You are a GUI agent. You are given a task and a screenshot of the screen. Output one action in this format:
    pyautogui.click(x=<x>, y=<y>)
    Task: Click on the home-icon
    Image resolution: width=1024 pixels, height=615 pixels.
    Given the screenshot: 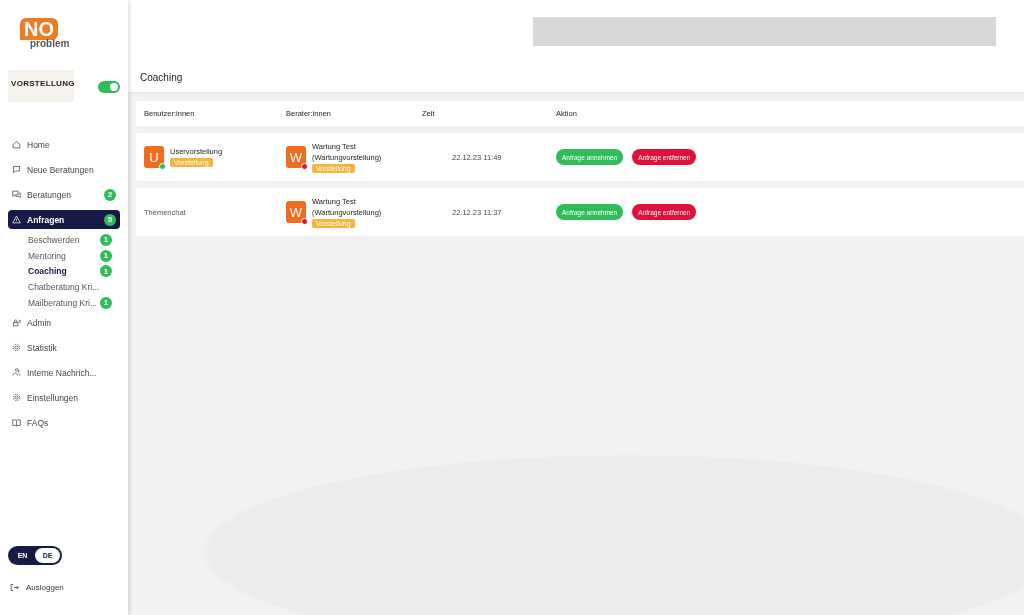 What is the action you would take?
    pyautogui.click(x=16, y=144)
    